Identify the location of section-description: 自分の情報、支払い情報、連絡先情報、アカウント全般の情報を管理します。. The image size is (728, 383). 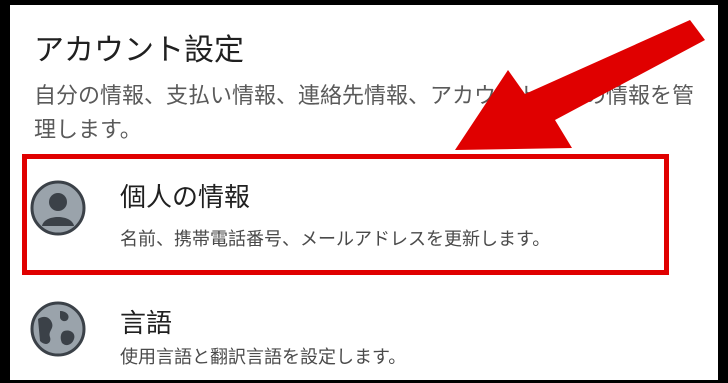
(364, 113).